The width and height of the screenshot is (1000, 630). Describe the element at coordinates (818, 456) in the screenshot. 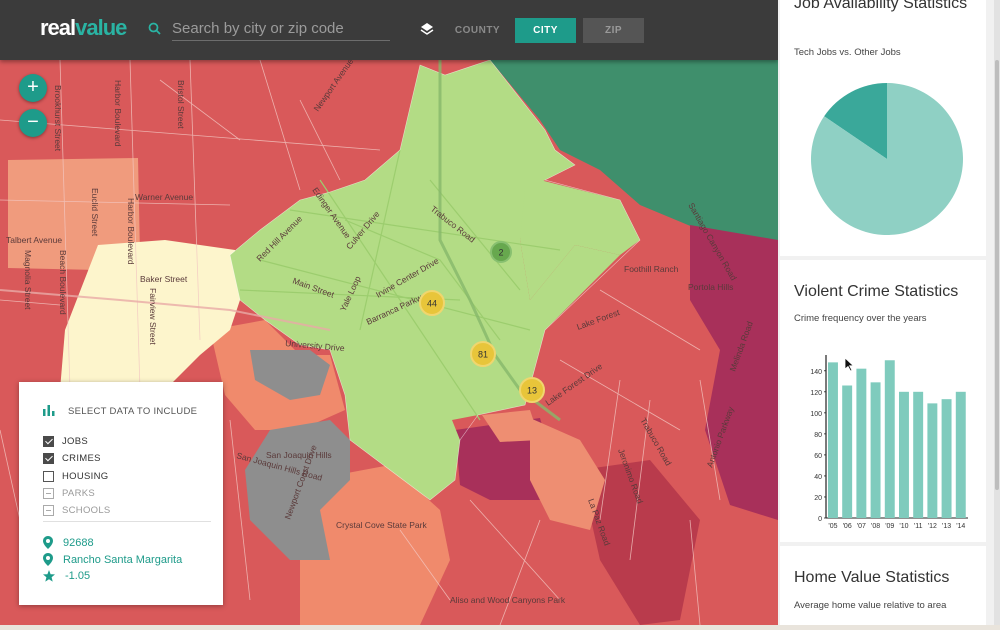

I see `y-tick-label: 60` at that location.